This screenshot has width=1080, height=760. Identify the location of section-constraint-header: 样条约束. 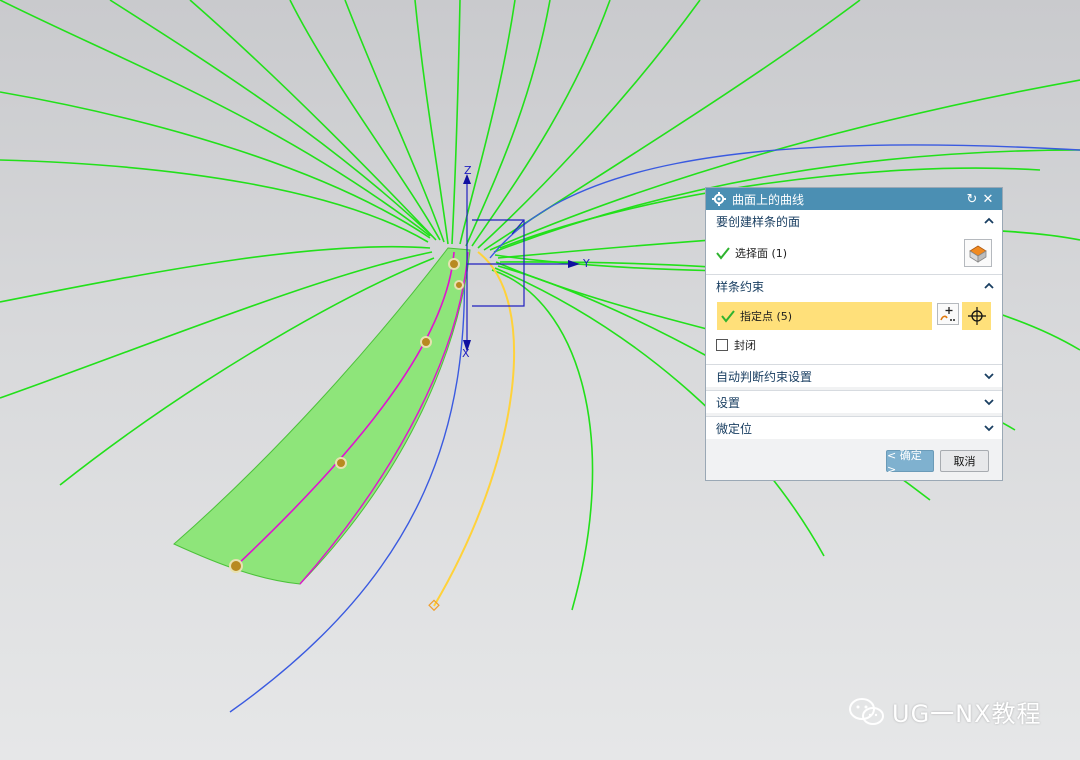
(854, 285).